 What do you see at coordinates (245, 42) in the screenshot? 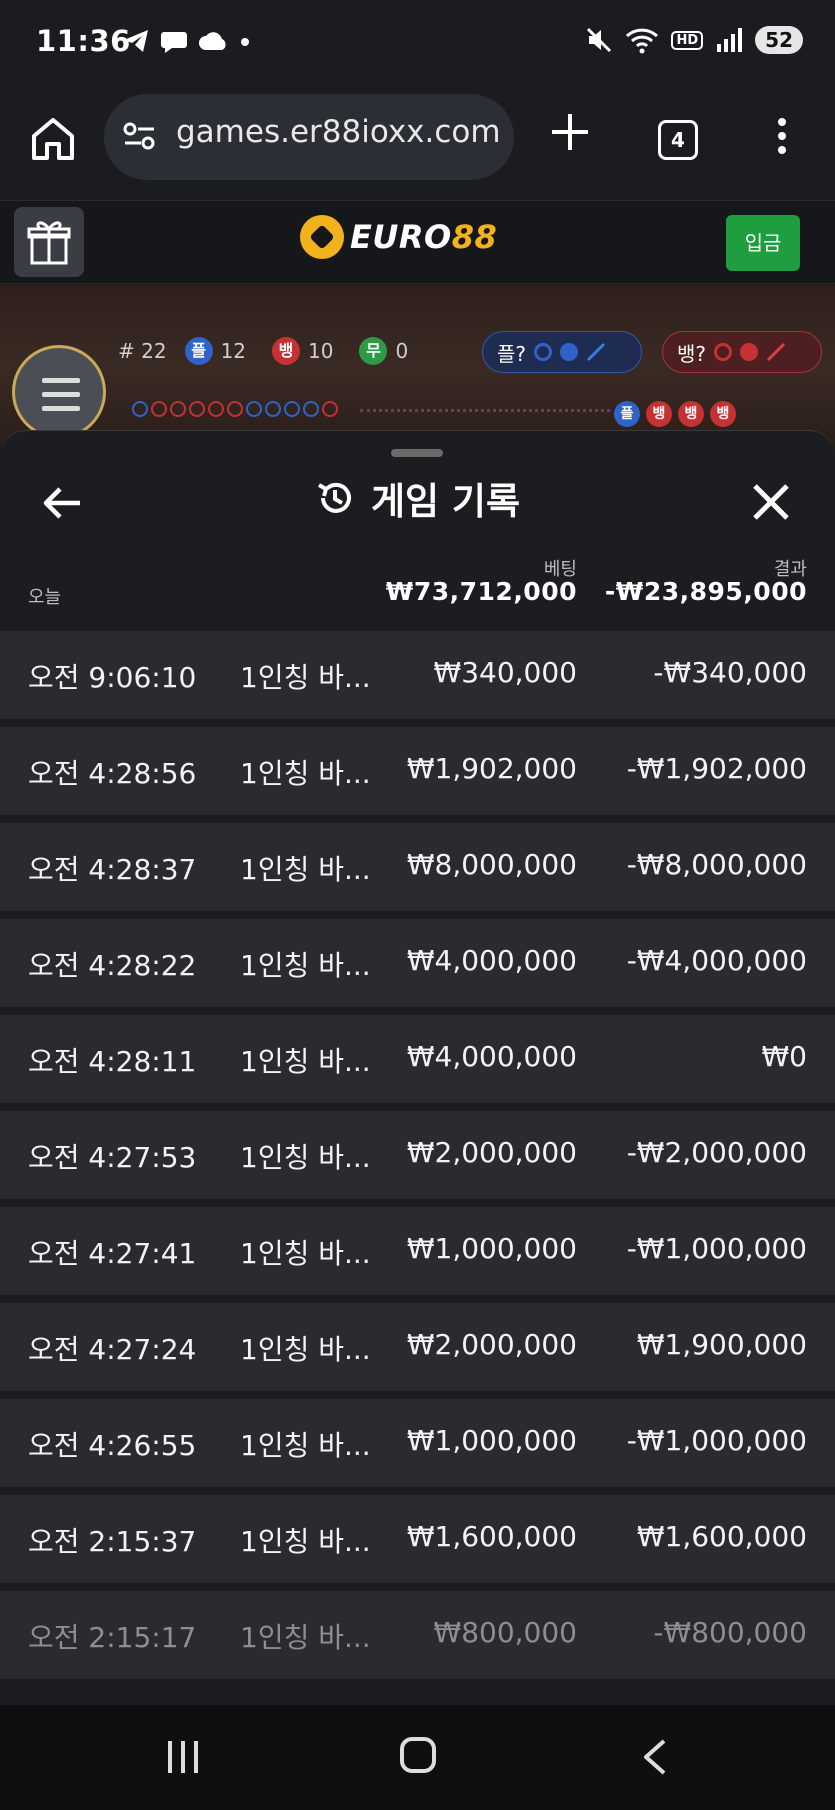
I see `dot-icon` at bounding box center [245, 42].